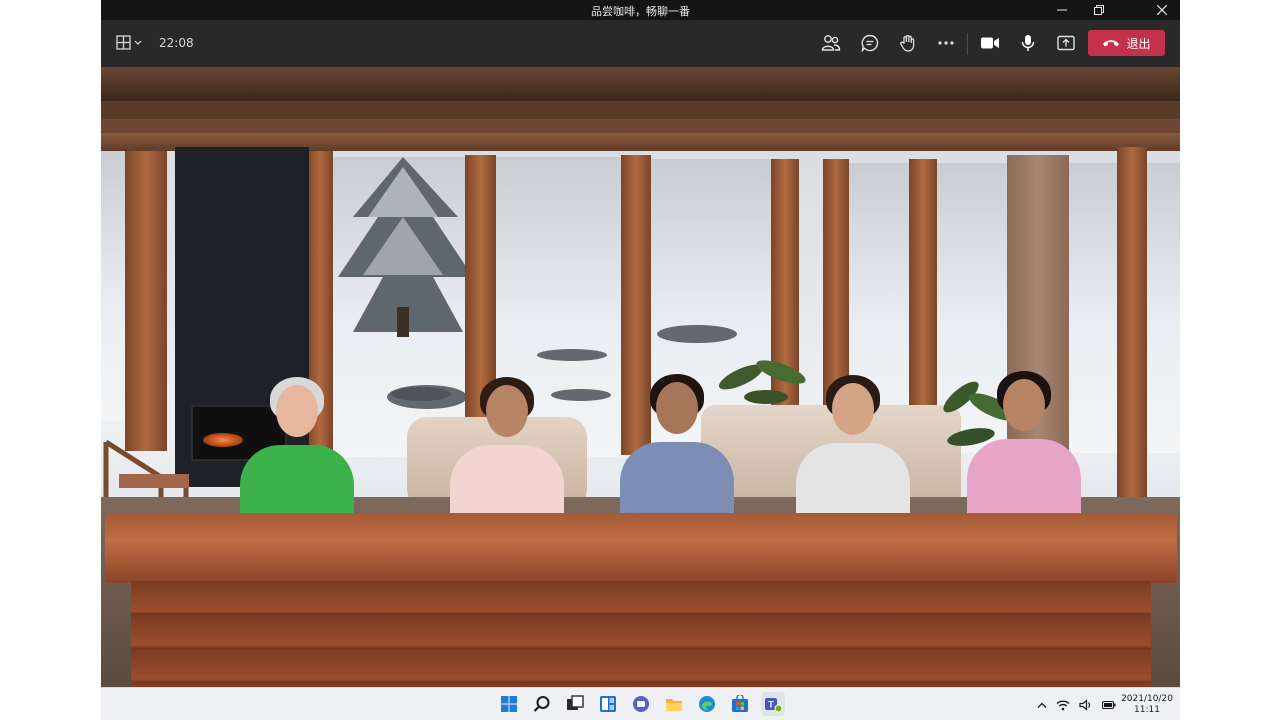  What do you see at coordinates (1063, 705) in the screenshot?
I see `wifi-icon` at bounding box center [1063, 705].